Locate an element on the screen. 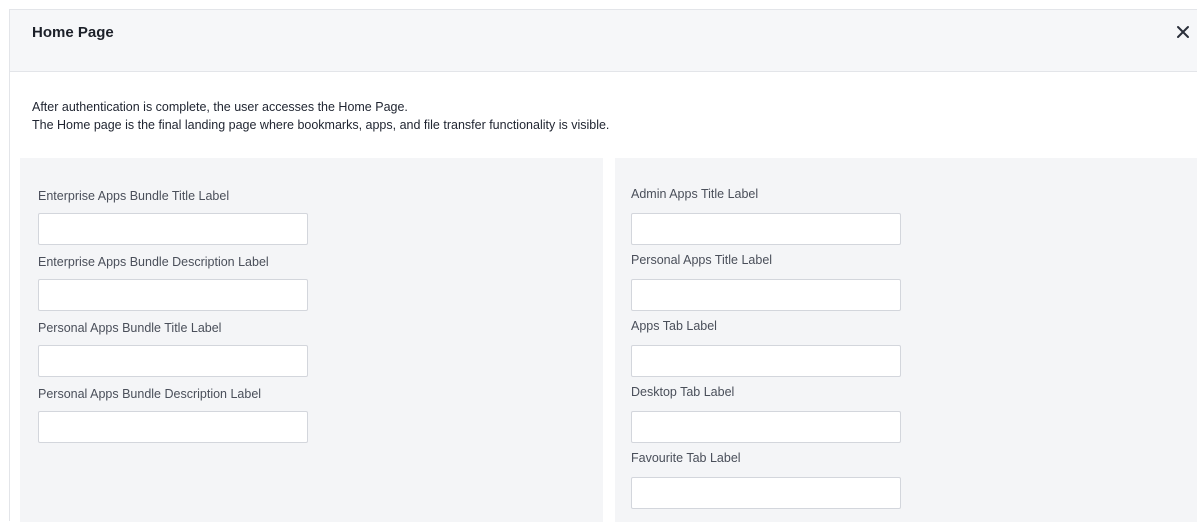  personal-apps-bundle-description-input is located at coordinates (173, 427).